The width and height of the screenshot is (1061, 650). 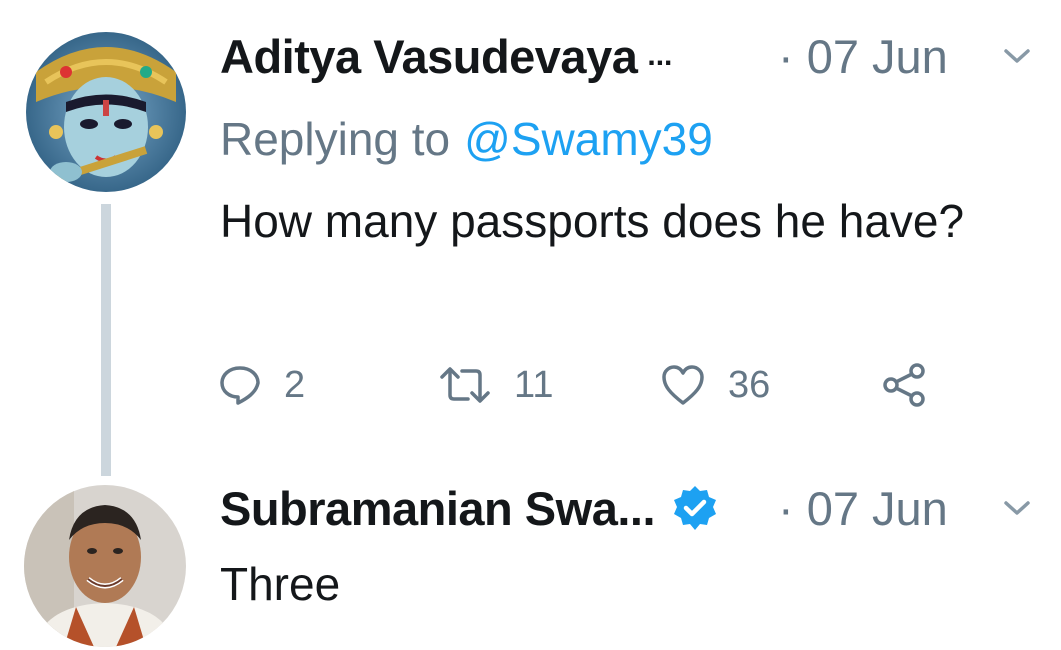 I want to click on author-name: Aditya Vasudevaya, so click(x=429, y=56).